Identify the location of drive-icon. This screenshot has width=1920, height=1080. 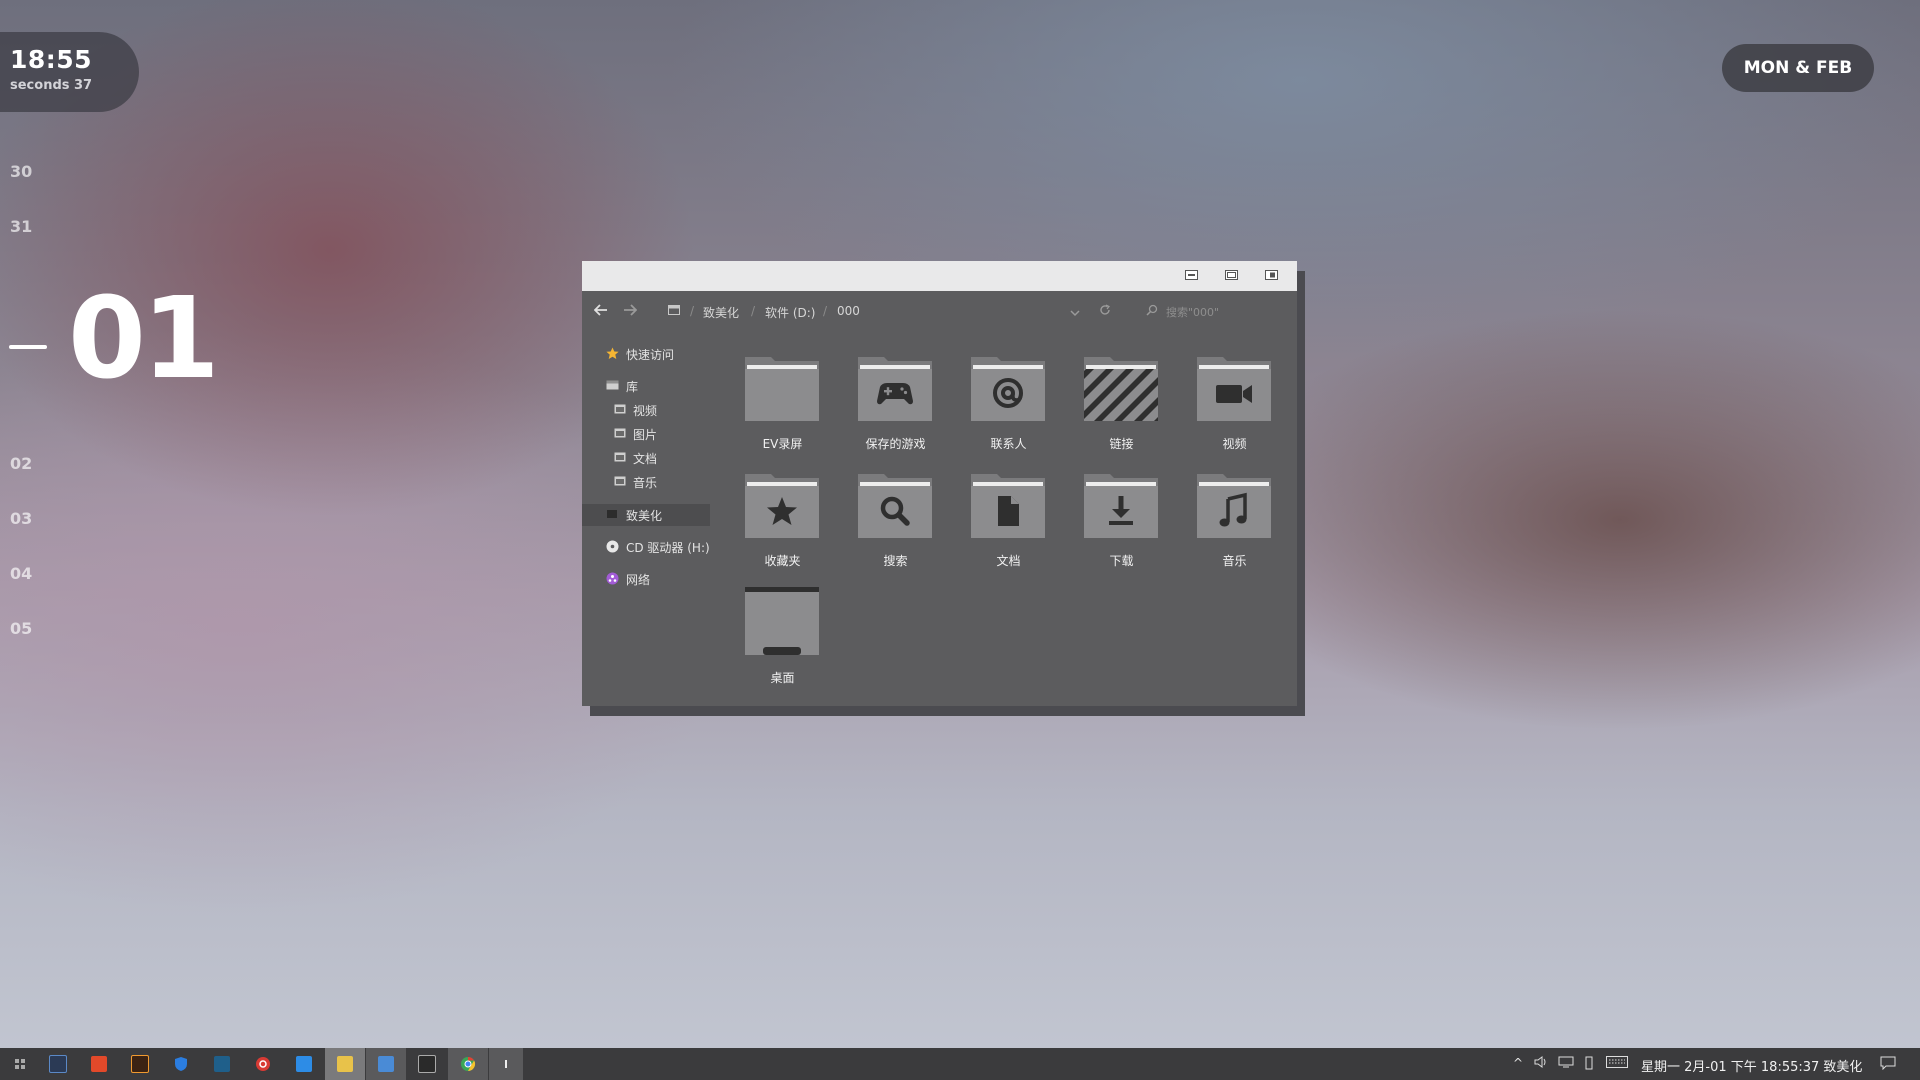
(612, 514).